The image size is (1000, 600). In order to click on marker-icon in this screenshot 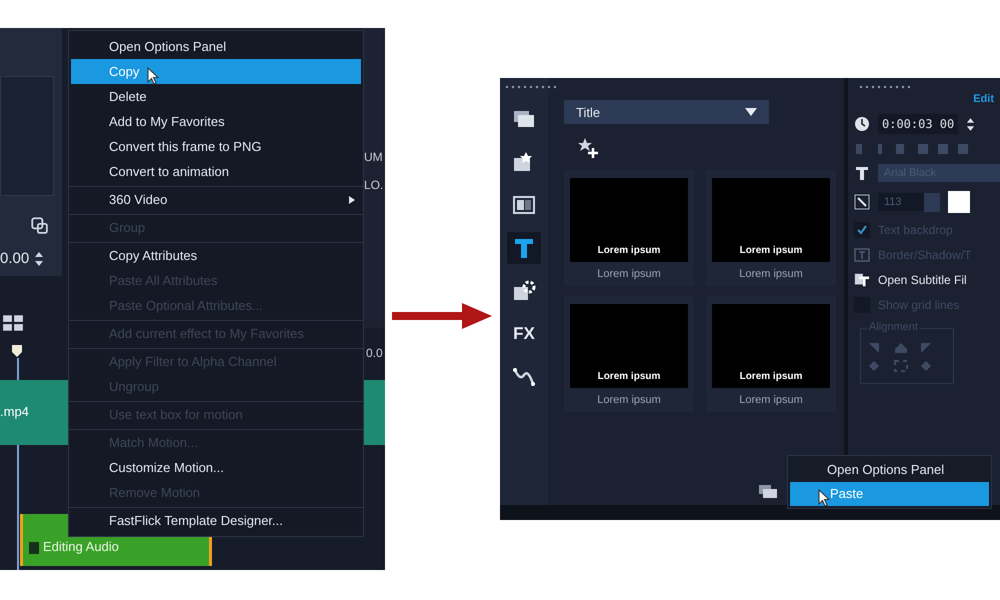, I will do `click(17, 351)`.